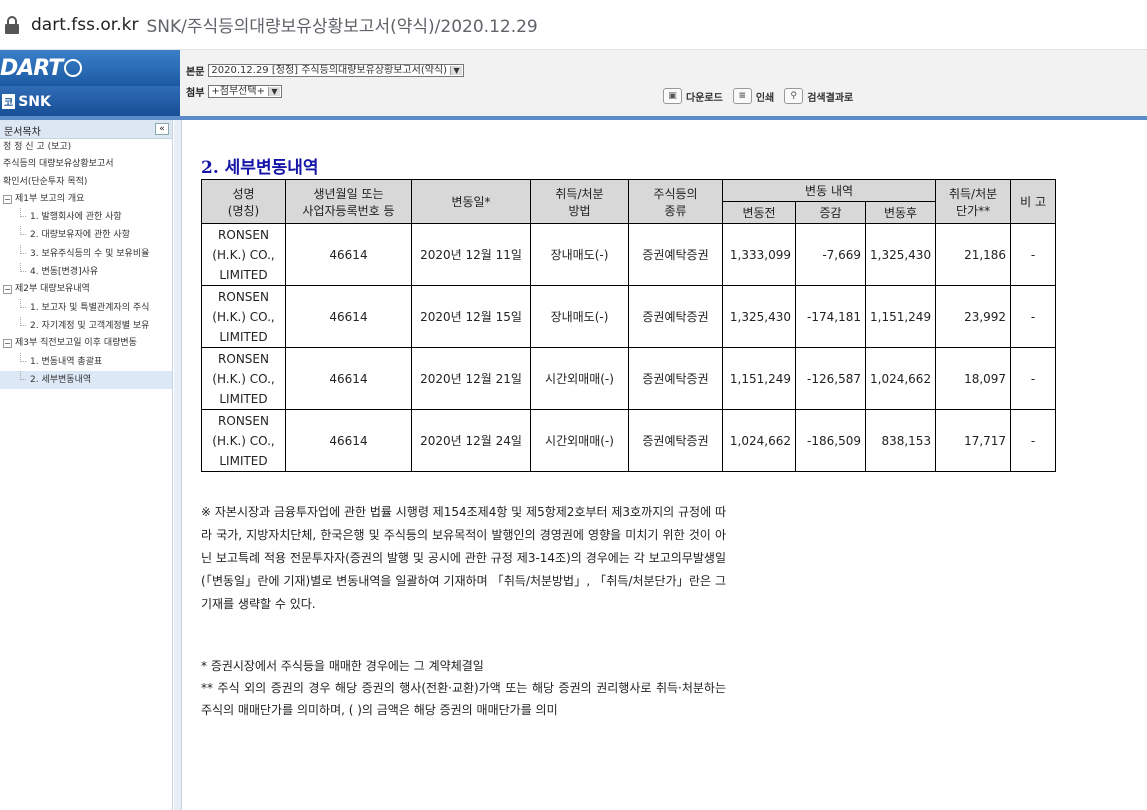 This screenshot has width=1147, height=810. What do you see at coordinates (704, 98) in the screenshot?
I see `download-label: 다운로드` at bounding box center [704, 98].